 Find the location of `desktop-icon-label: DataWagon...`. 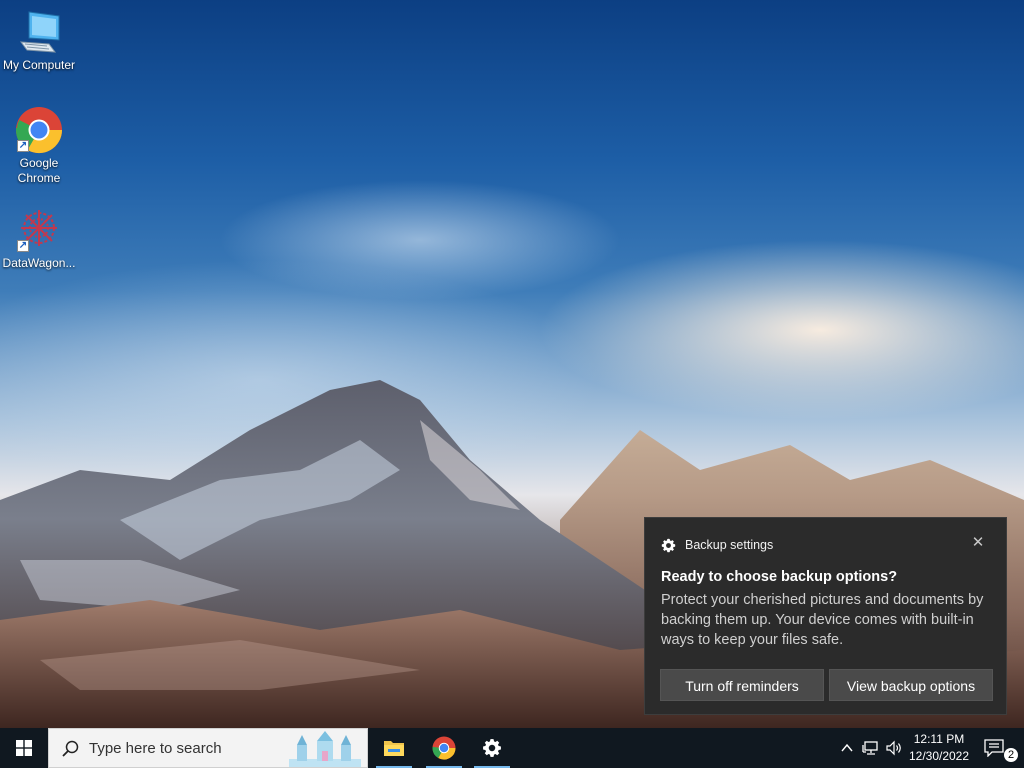

desktop-icon-label: DataWagon... is located at coordinates (39, 263).